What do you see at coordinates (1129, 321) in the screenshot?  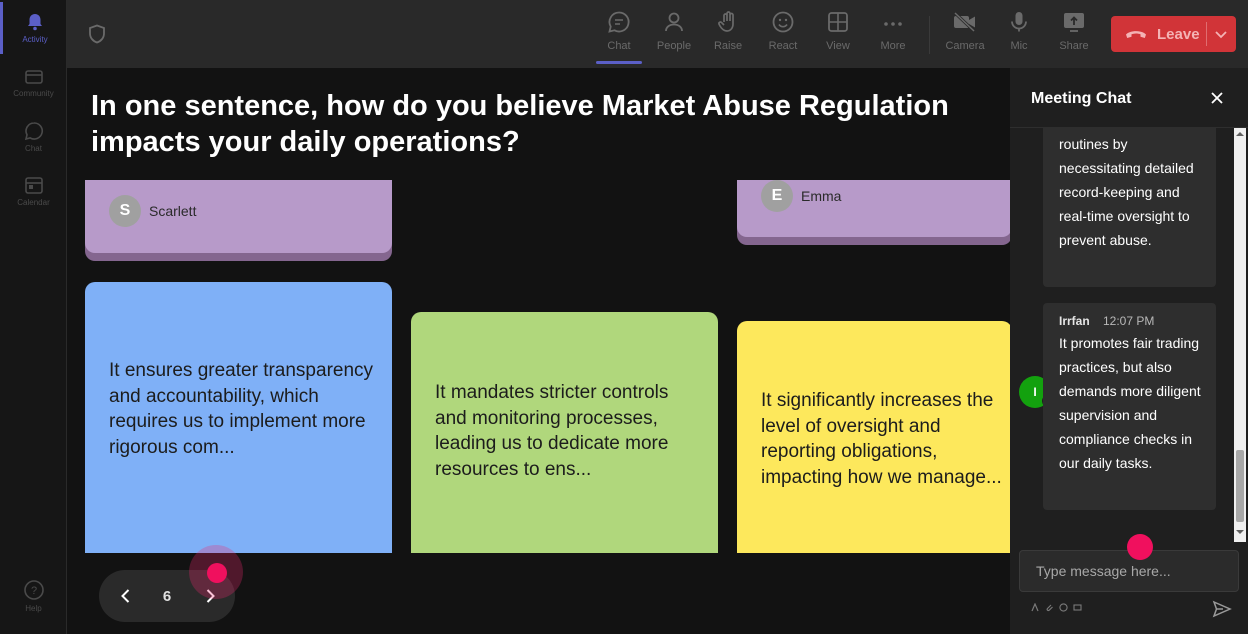 I see `message-timestamp: 12:07 PM` at bounding box center [1129, 321].